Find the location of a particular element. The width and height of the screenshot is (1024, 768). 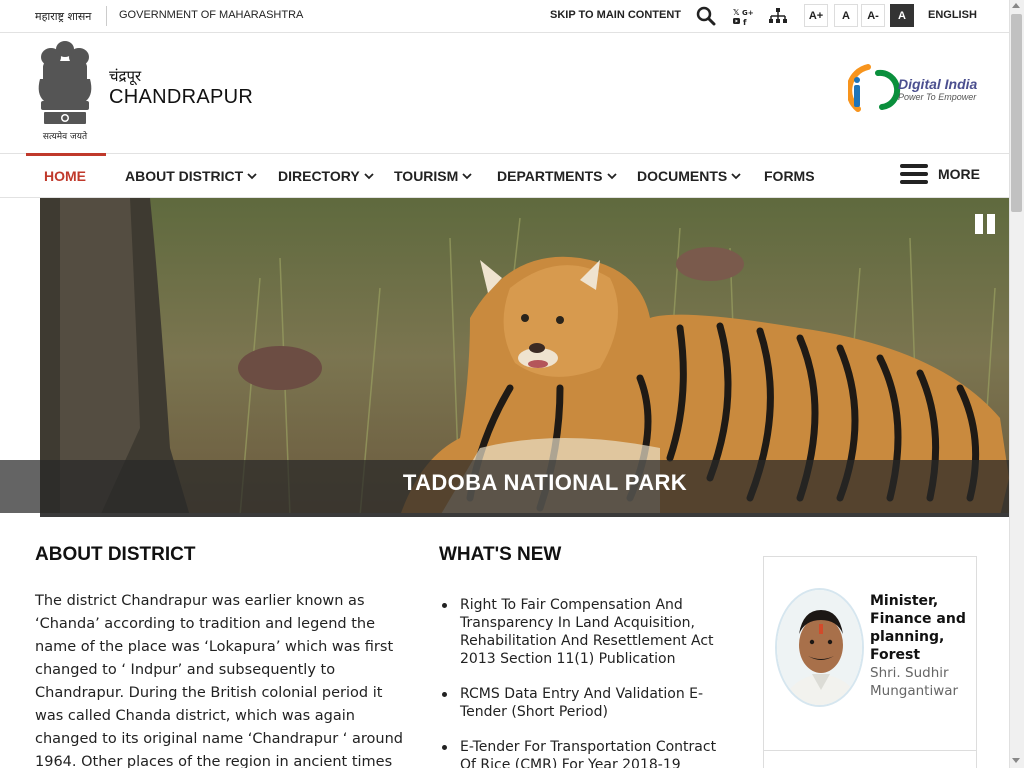

nav-item-label: ABOUT DISTRICT is located at coordinates (184, 176).